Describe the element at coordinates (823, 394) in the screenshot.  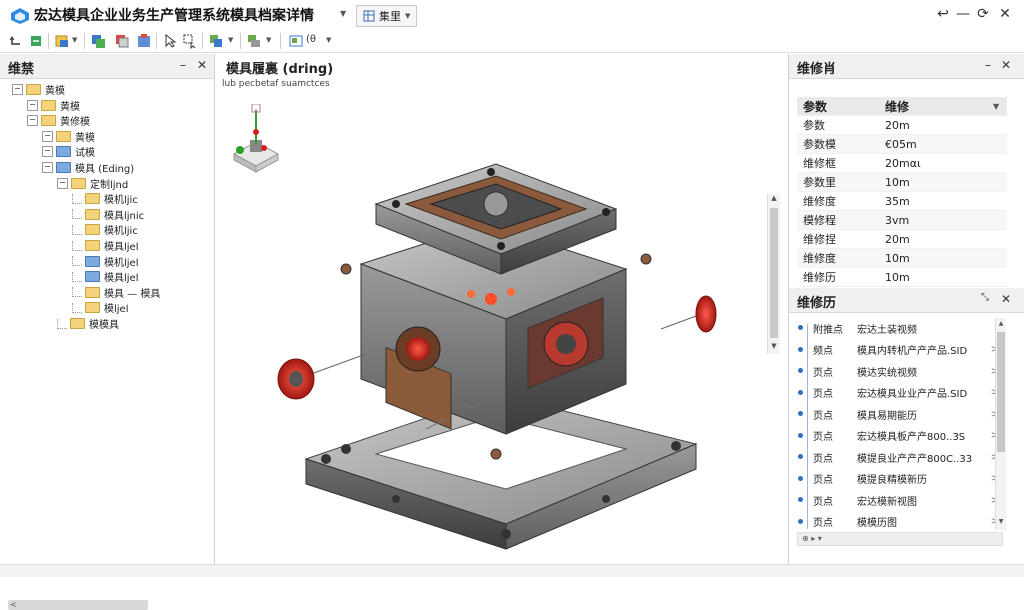
I see `history-item-label: 页点` at that location.